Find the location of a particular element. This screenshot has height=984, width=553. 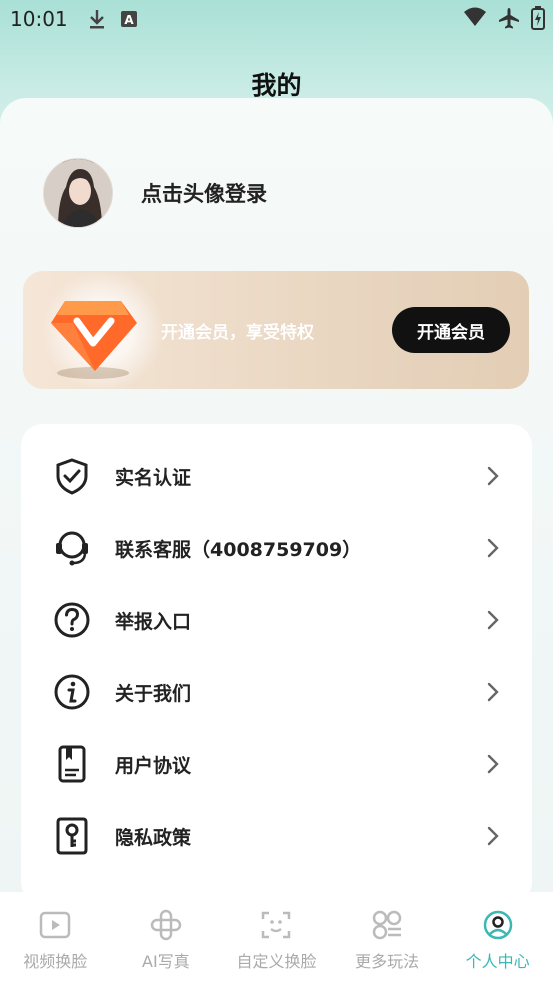

info-icon is located at coordinates (72, 692).